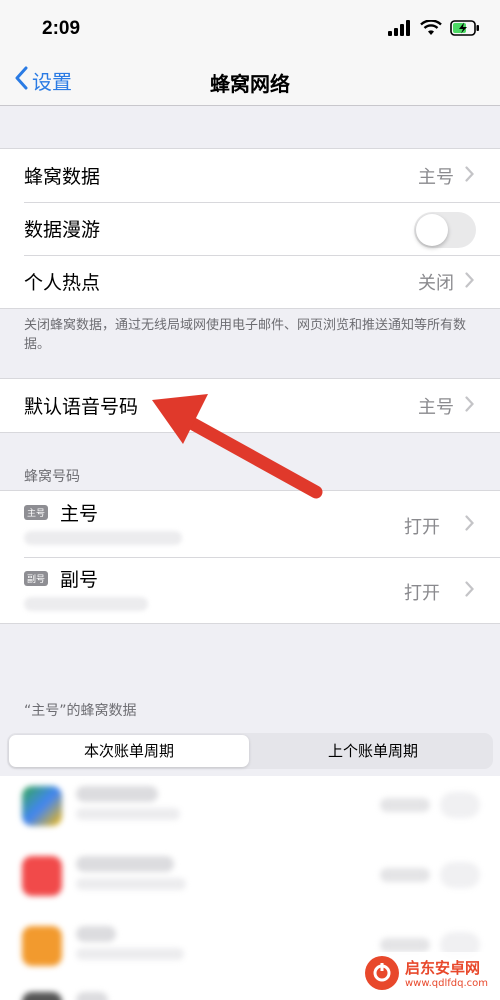 Image resolution: width=500 pixels, height=1000 pixels. Describe the element at coordinates (400, 30) in the screenshot. I see `cellular-signal-icon` at that location.